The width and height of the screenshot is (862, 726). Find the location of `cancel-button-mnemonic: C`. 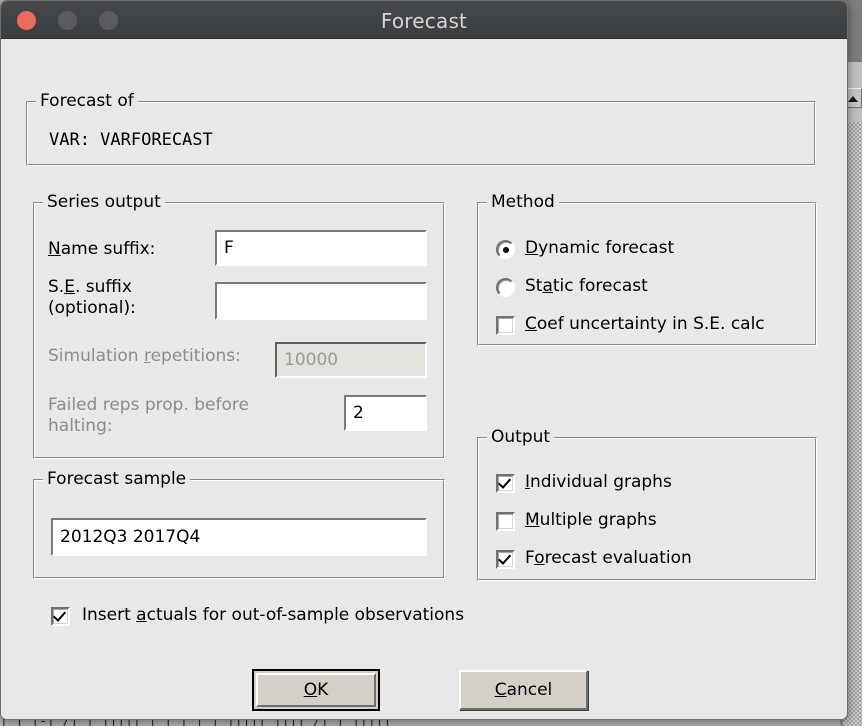

cancel-button-mnemonic: C is located at coordinates (500, 690).